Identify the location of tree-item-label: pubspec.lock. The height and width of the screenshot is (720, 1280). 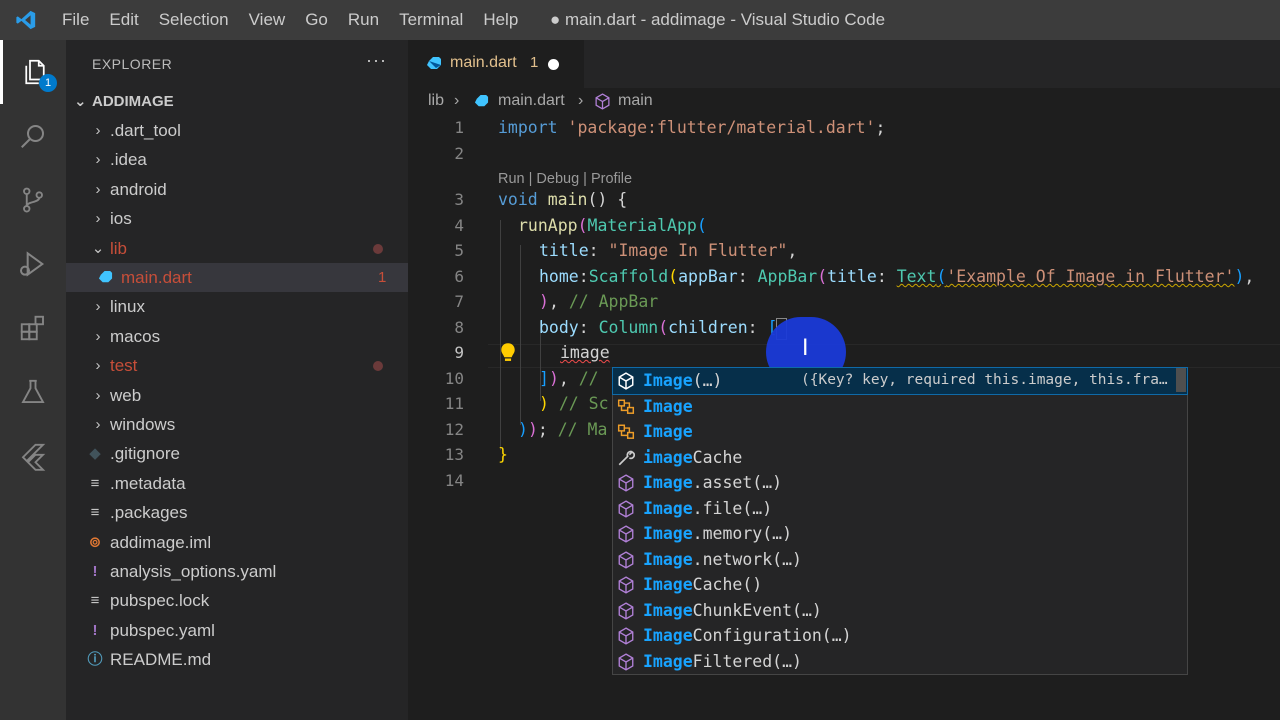
(160, 601).